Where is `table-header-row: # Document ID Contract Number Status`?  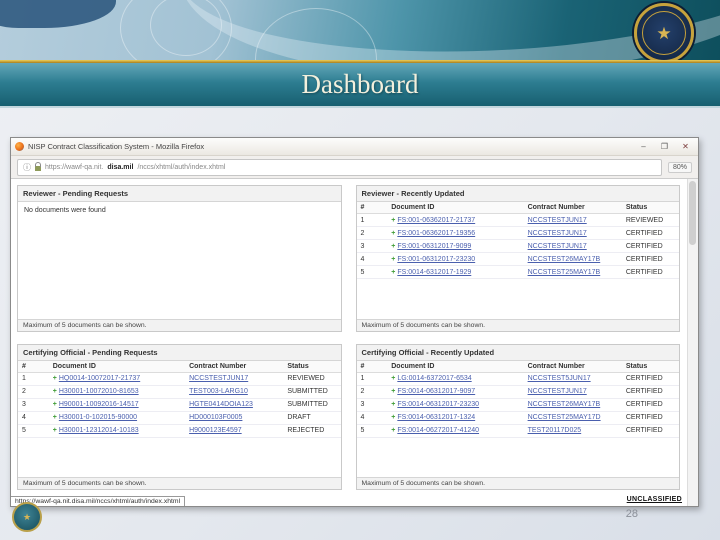
table-header-row: # Document ID Contract Number Status is located at coordinates (179, 366).